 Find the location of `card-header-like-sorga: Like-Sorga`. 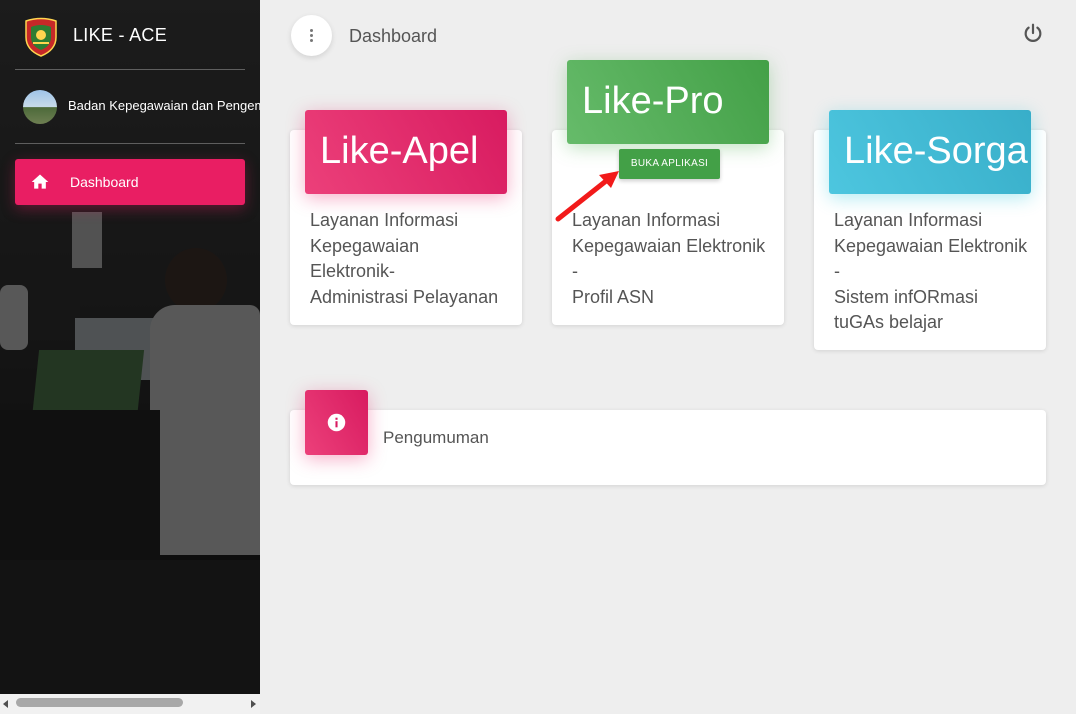

card-header-like-sorga: Like-Sorga is located at coordinates (930, 152).